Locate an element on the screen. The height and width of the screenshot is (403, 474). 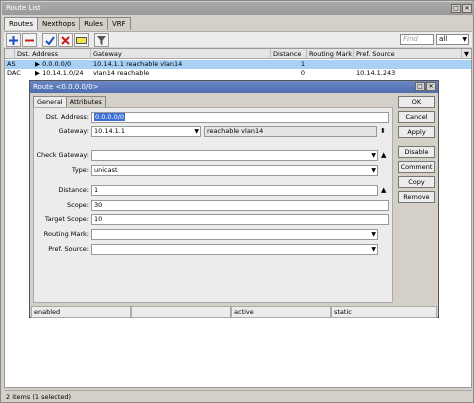
distance-field: 1 is located at coordinates (234, 190).